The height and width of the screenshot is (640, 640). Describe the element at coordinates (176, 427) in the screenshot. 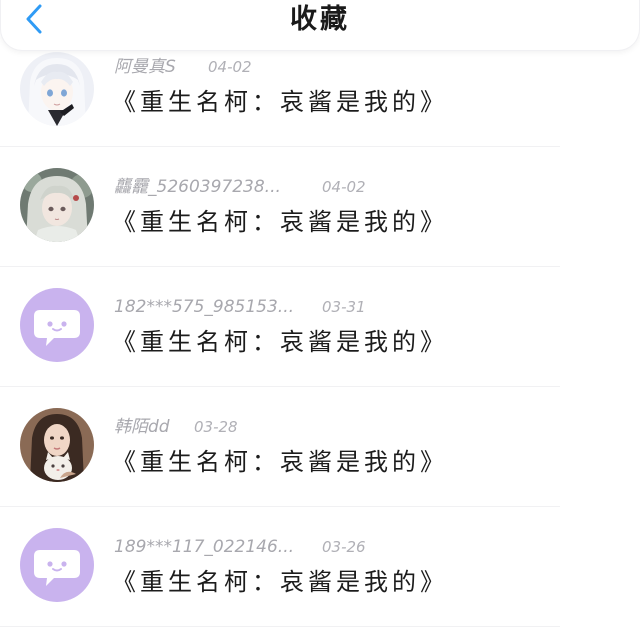

I see `item-meta: 韩陌dd 03-28` at that location.